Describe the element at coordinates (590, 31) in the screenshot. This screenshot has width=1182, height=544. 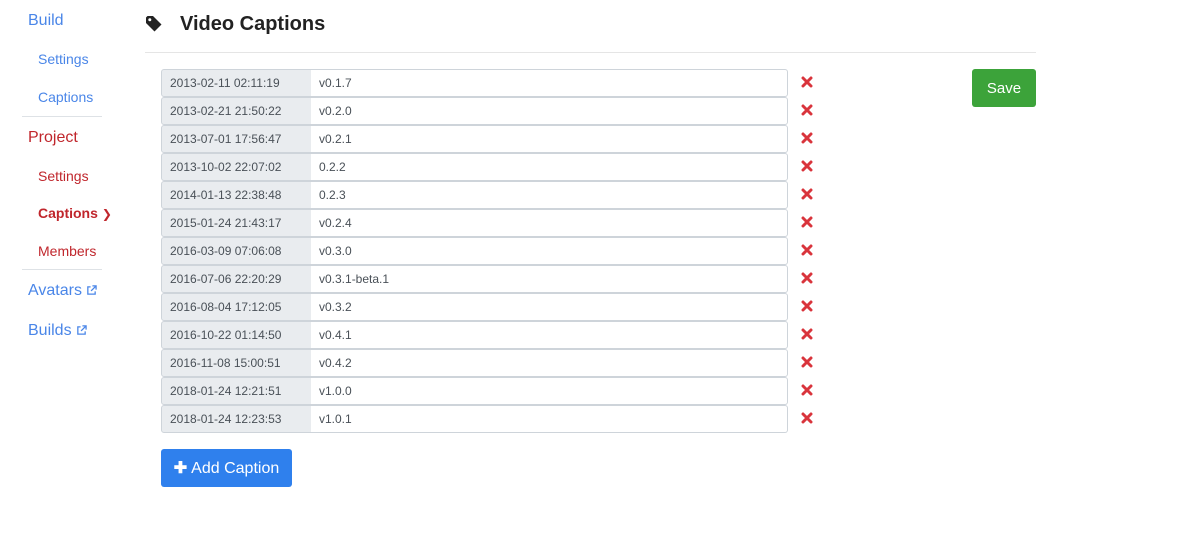
I see `page-header: Video Captions` at that location.